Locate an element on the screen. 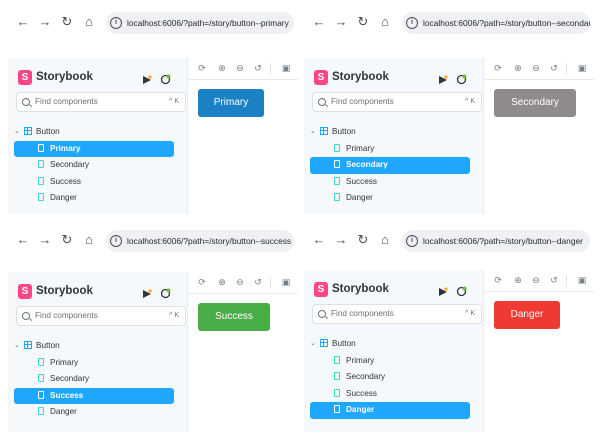  search-placeholder: Find components is located at coordinates (66, 101).